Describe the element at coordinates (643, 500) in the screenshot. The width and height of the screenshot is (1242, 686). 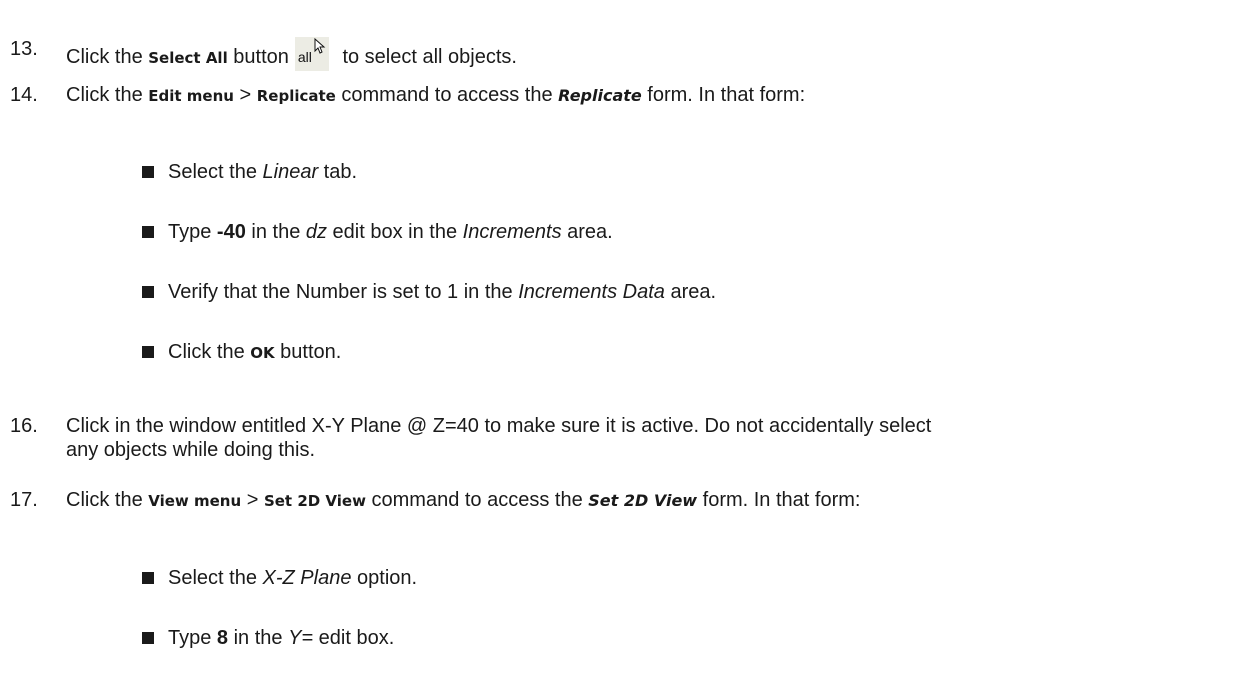
I see `form-name: Set 2D View` at that location.